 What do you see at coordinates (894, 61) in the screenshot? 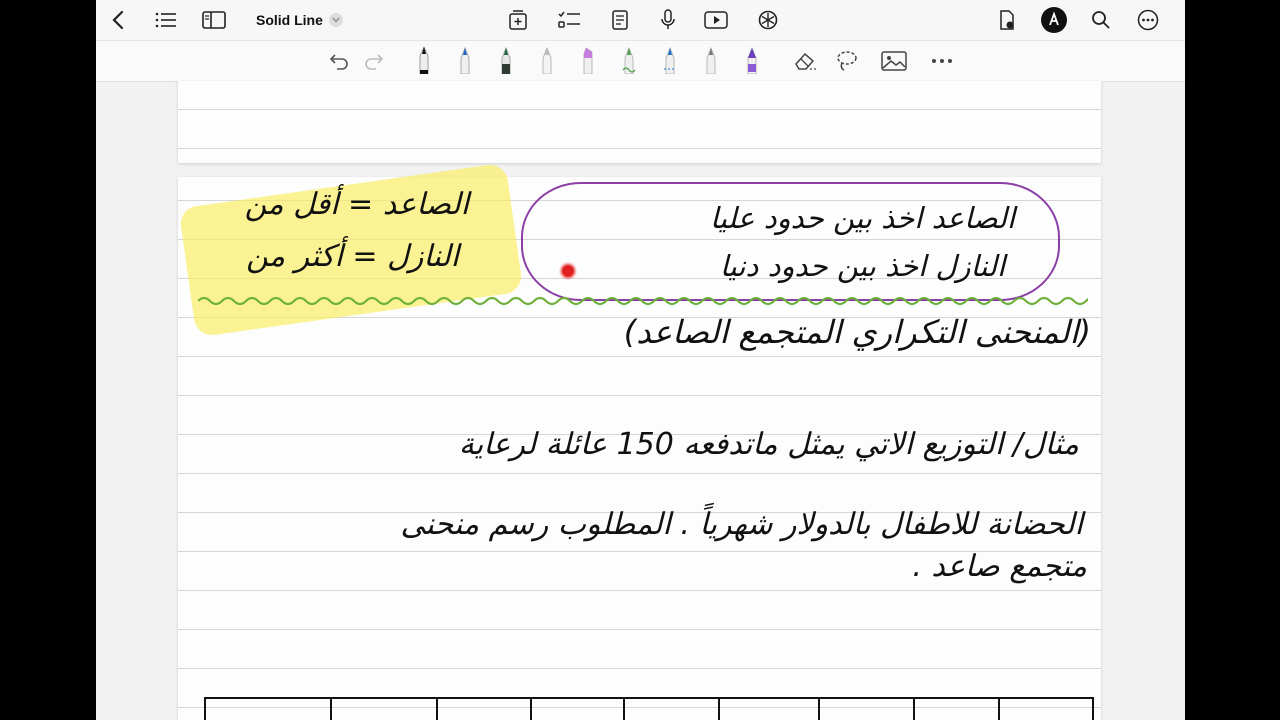
I see `image-icon` at bounding box center [894, 61].